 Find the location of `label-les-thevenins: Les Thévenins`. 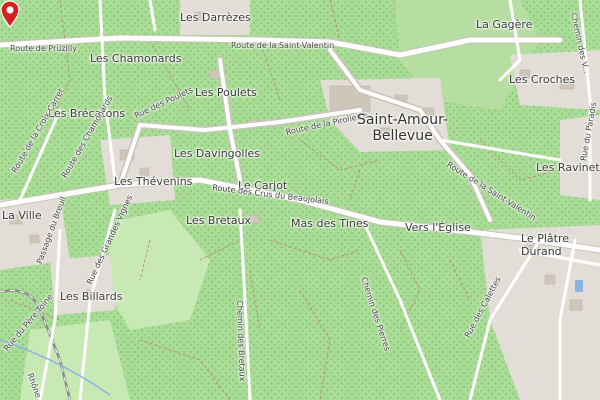

label-les-thevenins: Les Thévenins is located at coordinates (153, 181).